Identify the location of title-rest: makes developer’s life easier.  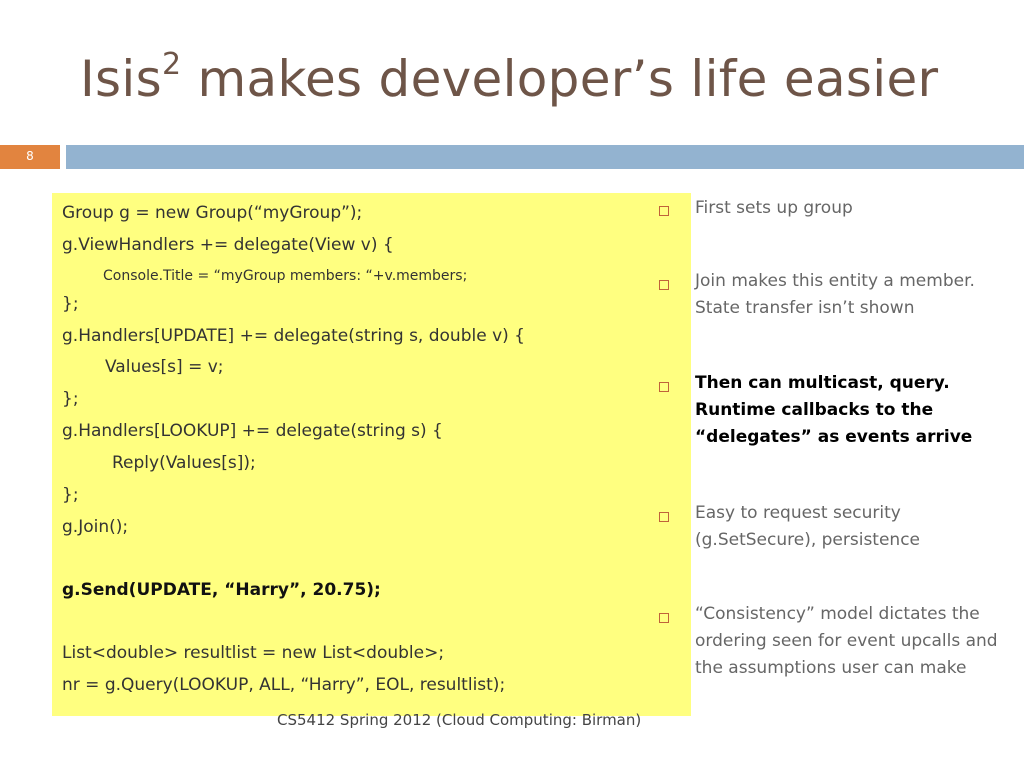
(560, 79).